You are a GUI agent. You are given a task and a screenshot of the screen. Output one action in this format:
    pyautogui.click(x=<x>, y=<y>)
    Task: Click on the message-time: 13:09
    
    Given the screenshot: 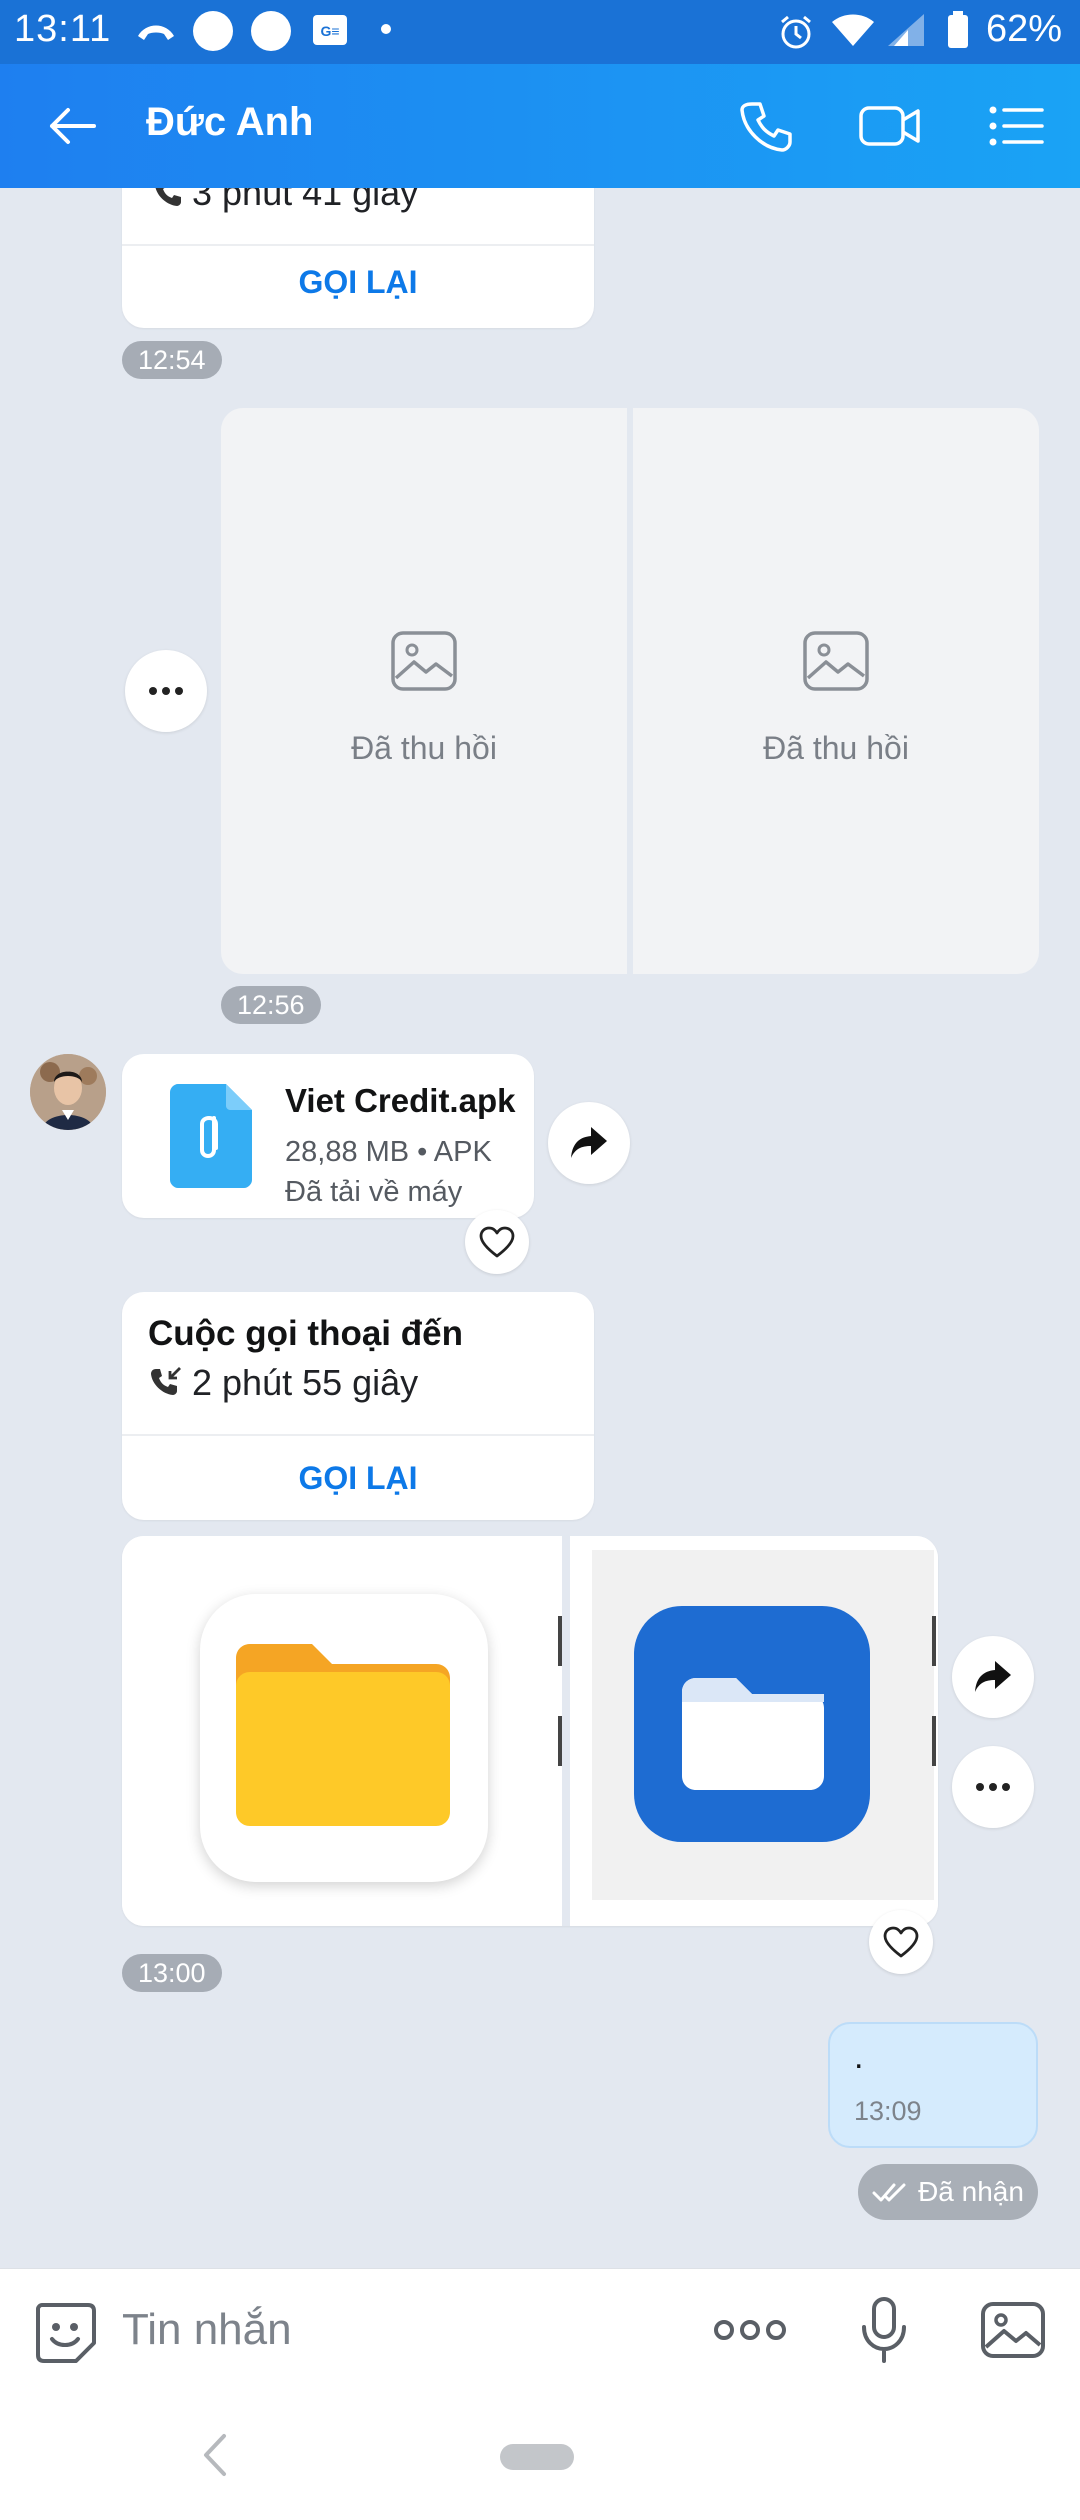 What is the action you would take?
    pyautogui.click(x=888, y=2111)
    